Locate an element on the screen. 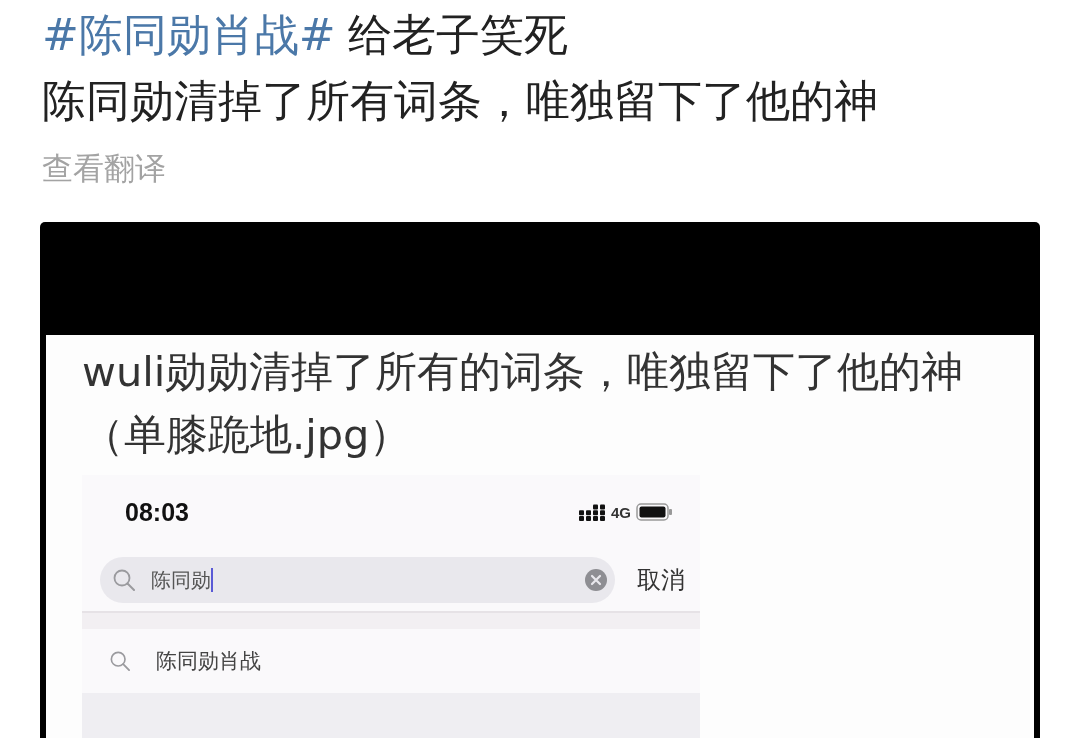 Image resolution: width=1080 pixels, height=738 pixels. hashtag-link: #陈同勋肖战# is located at coordinates (189, 34).